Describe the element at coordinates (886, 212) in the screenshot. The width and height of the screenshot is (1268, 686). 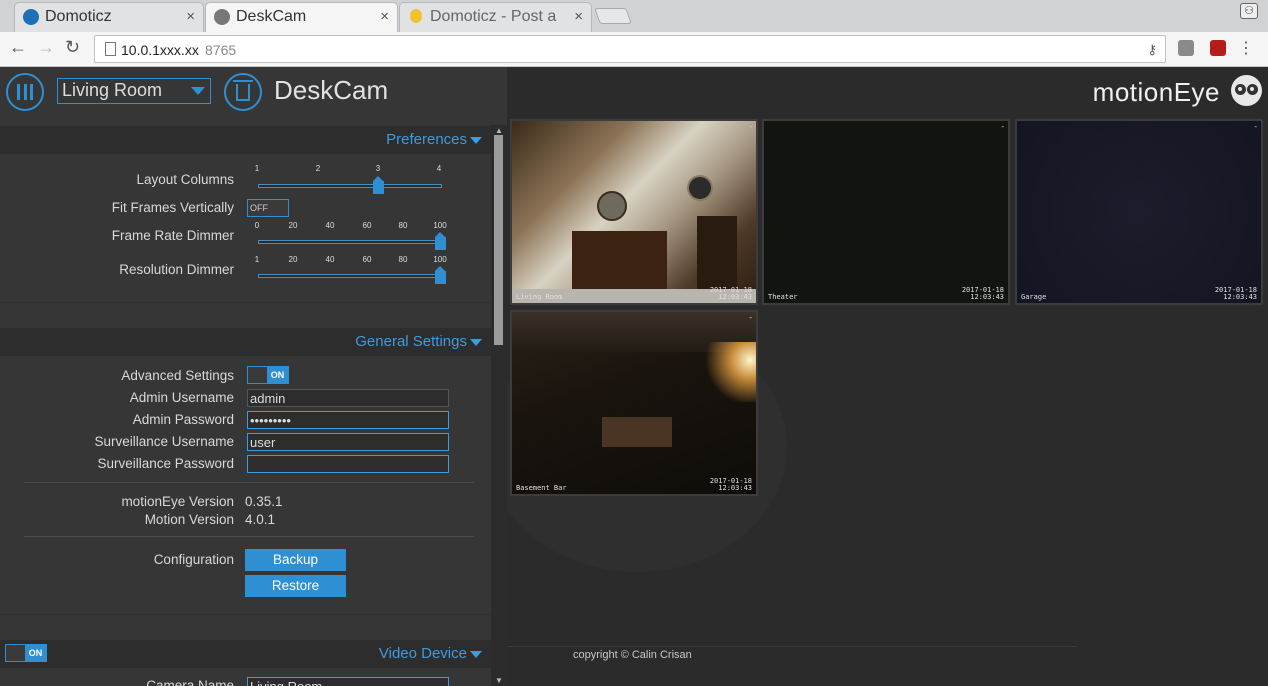
I see `camera-frame-theater: - Theater 2017-01-18 12:03:43` at that location.